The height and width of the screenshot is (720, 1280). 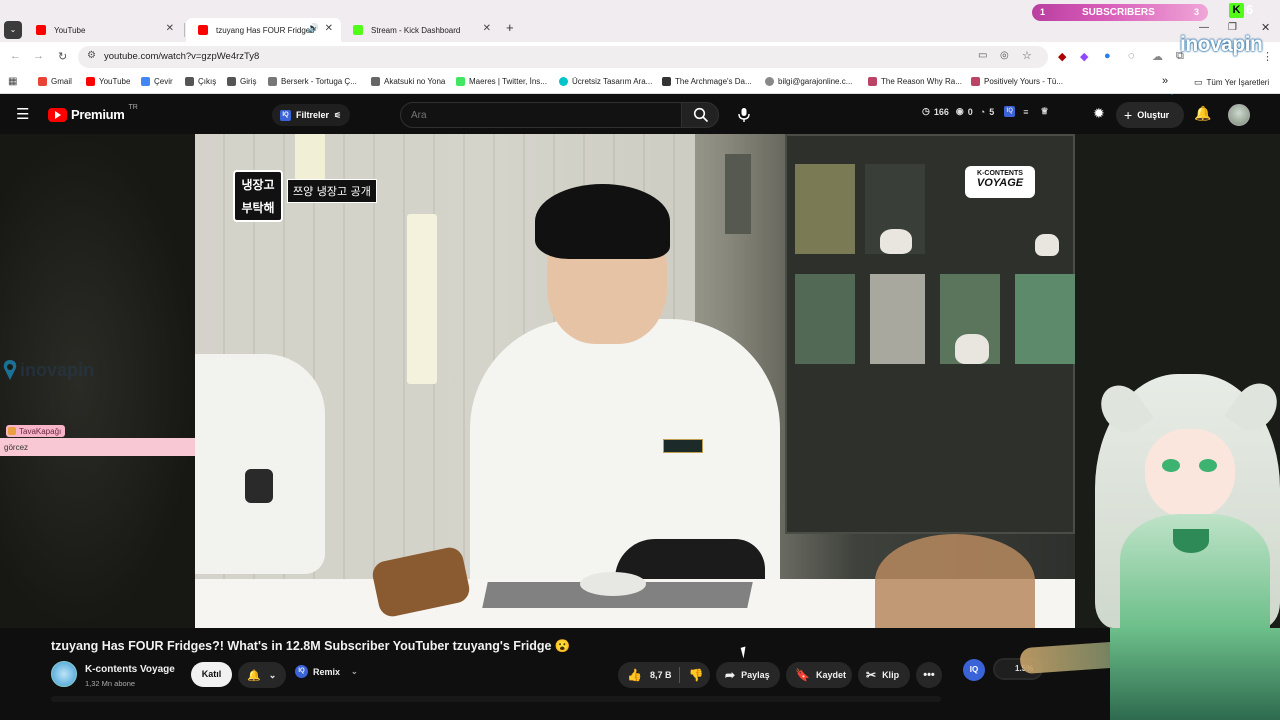 I want to click on like-button: 👍 8,7 B, so click(x=644, y=675).